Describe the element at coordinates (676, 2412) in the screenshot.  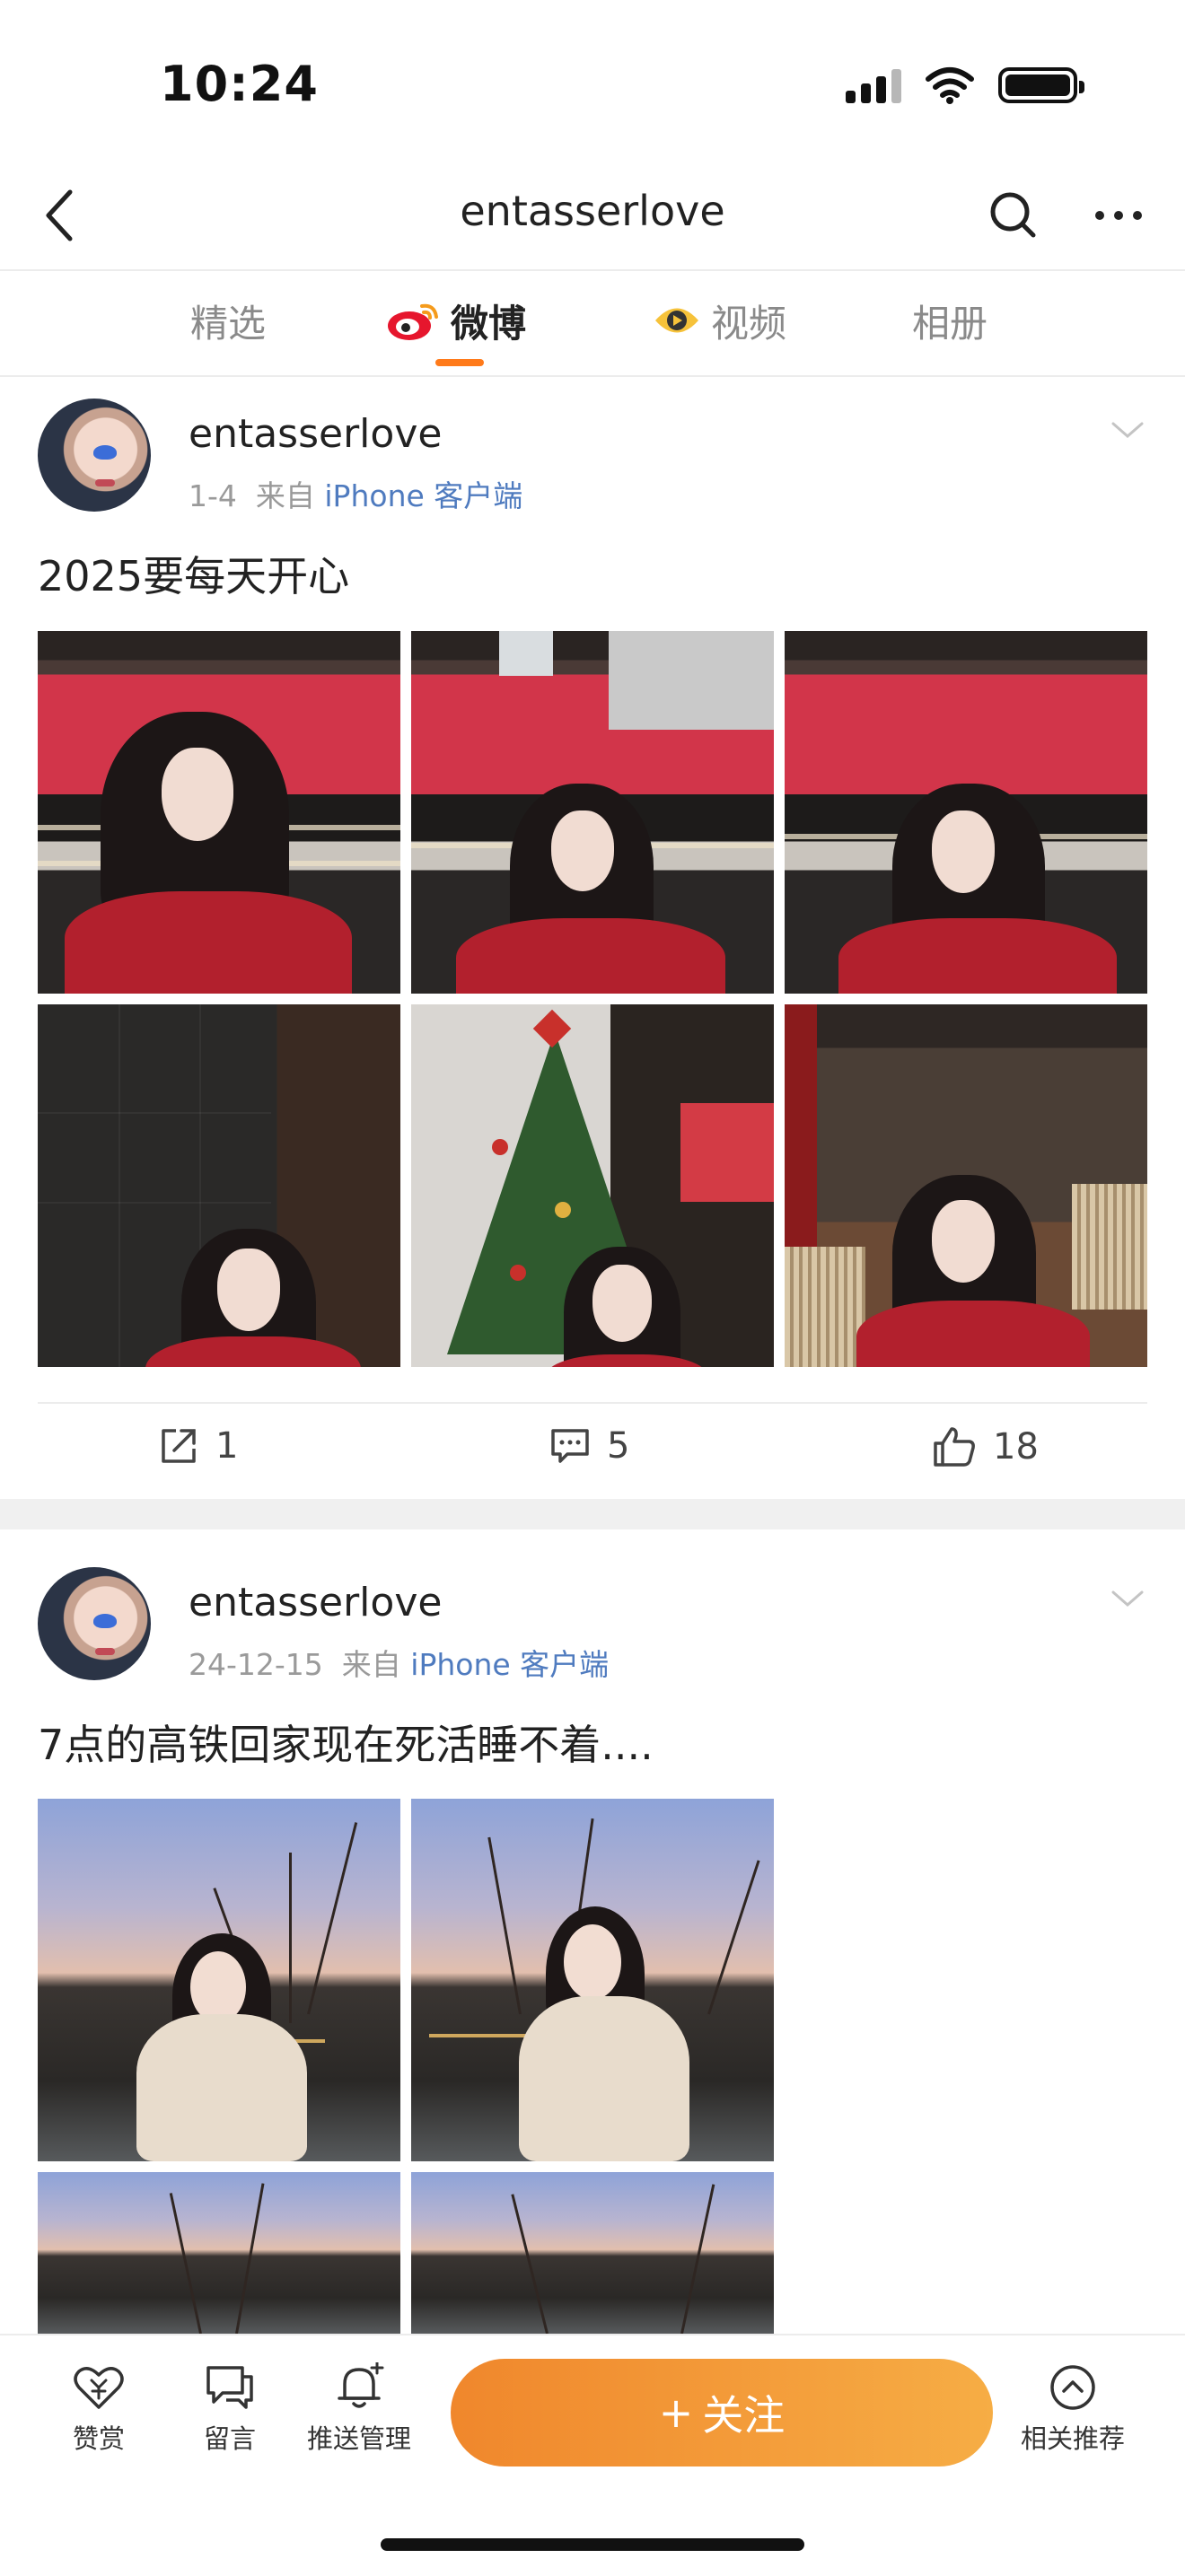
I see `plus-icon: +` at that location.